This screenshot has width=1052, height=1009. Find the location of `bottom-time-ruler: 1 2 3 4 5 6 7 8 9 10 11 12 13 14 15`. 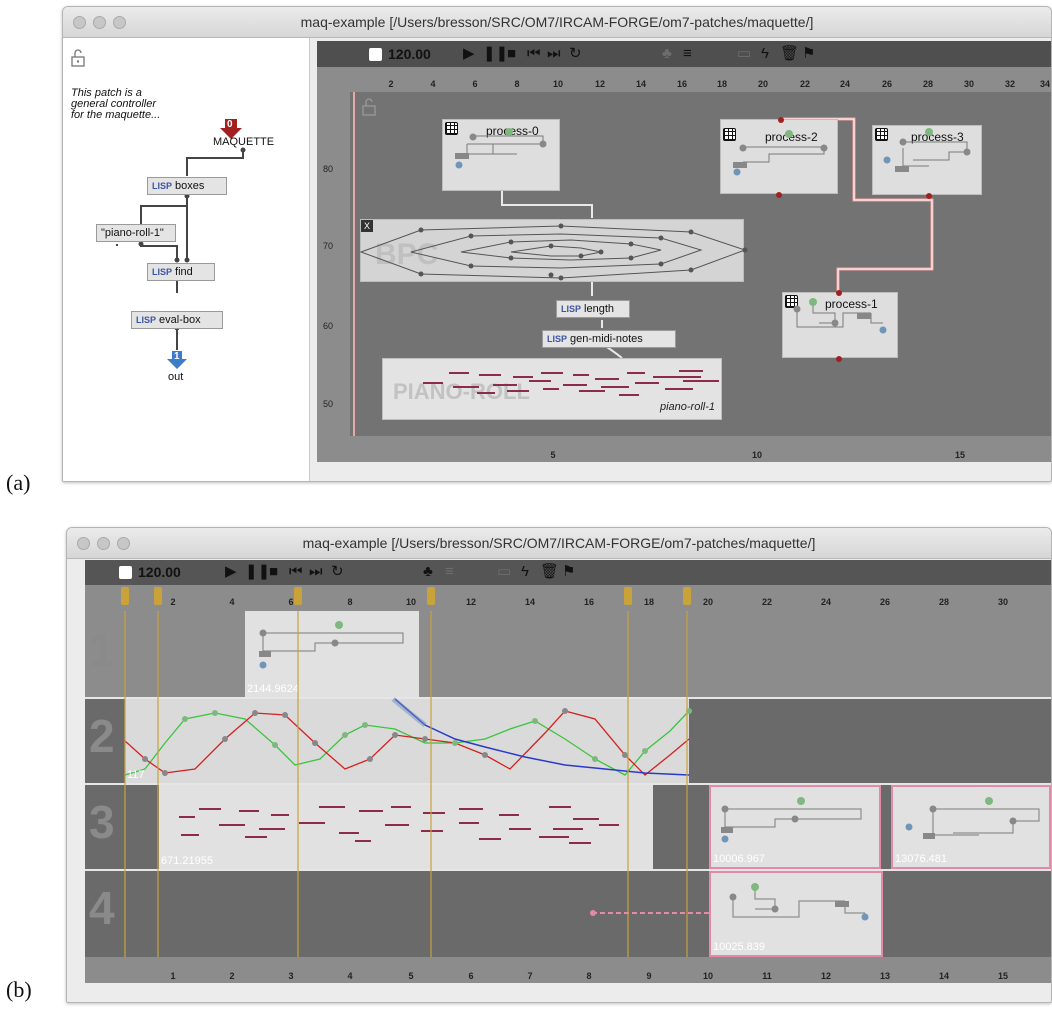

bottom-time-ruler: 1 2 3 4 5 6 7 8 9 10 11 12 13 14 15 is located at coordinates (568, 970).